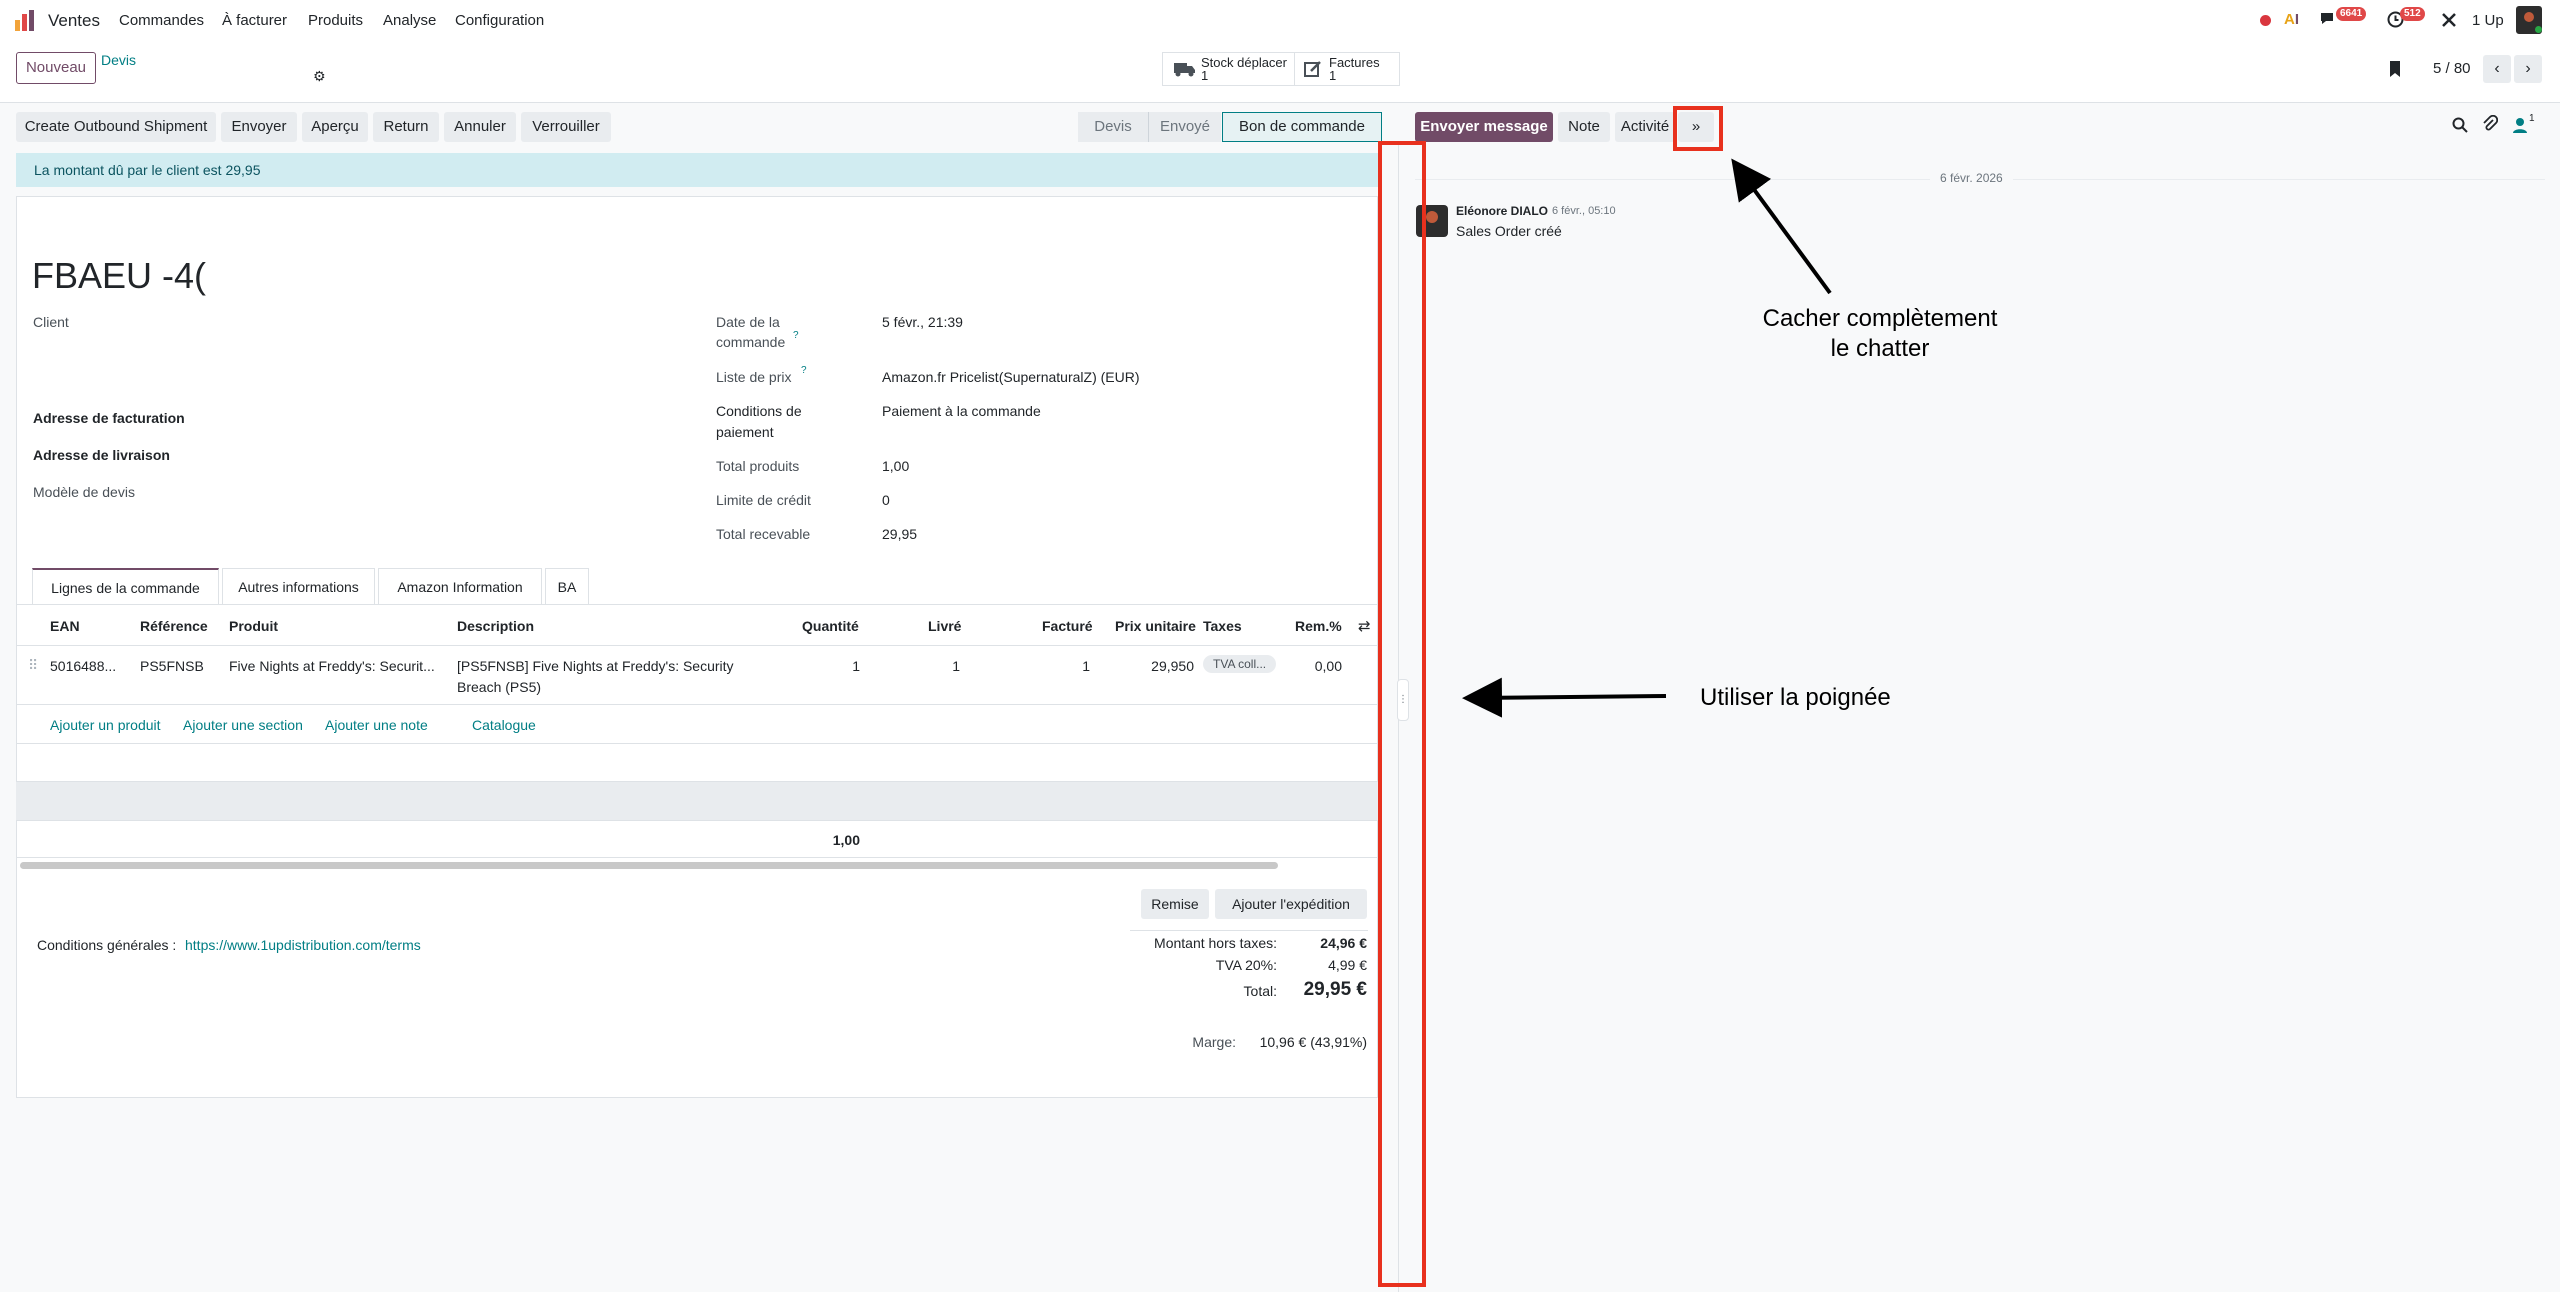 This screenshot has height=1292, width=2560. Describe the element at coordinates (1880, 348) in the screenshot. I see `annotation-hide-chatter-line2: le chatter` at that location.